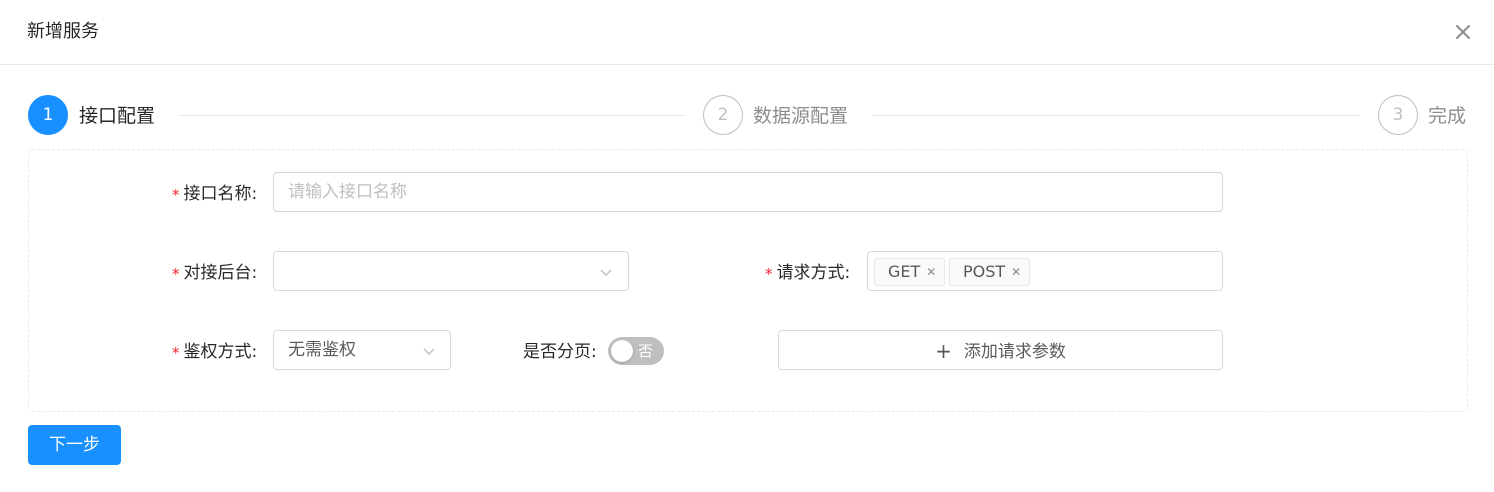  I want to click on close-button, so click(1463, 32).